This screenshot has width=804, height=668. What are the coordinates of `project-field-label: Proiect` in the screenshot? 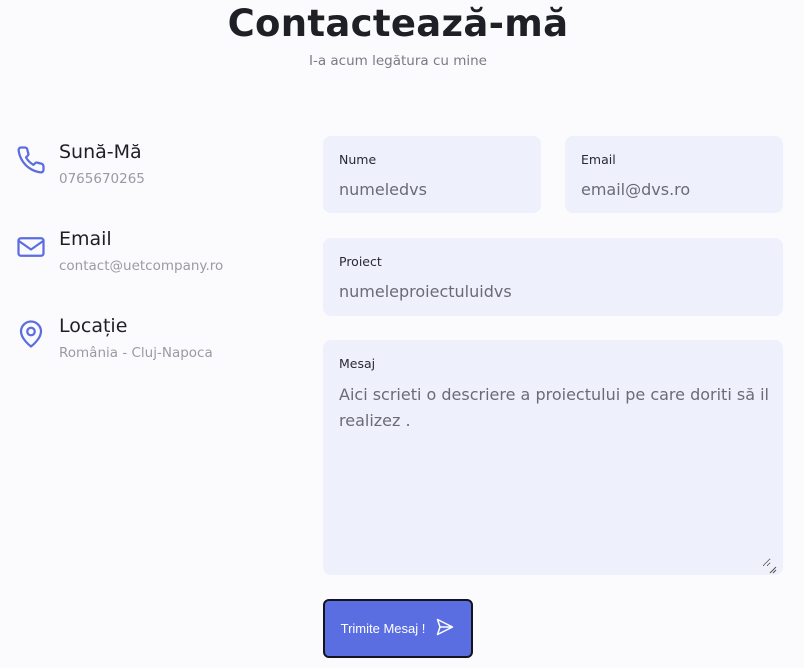 It's located at (360, 261).